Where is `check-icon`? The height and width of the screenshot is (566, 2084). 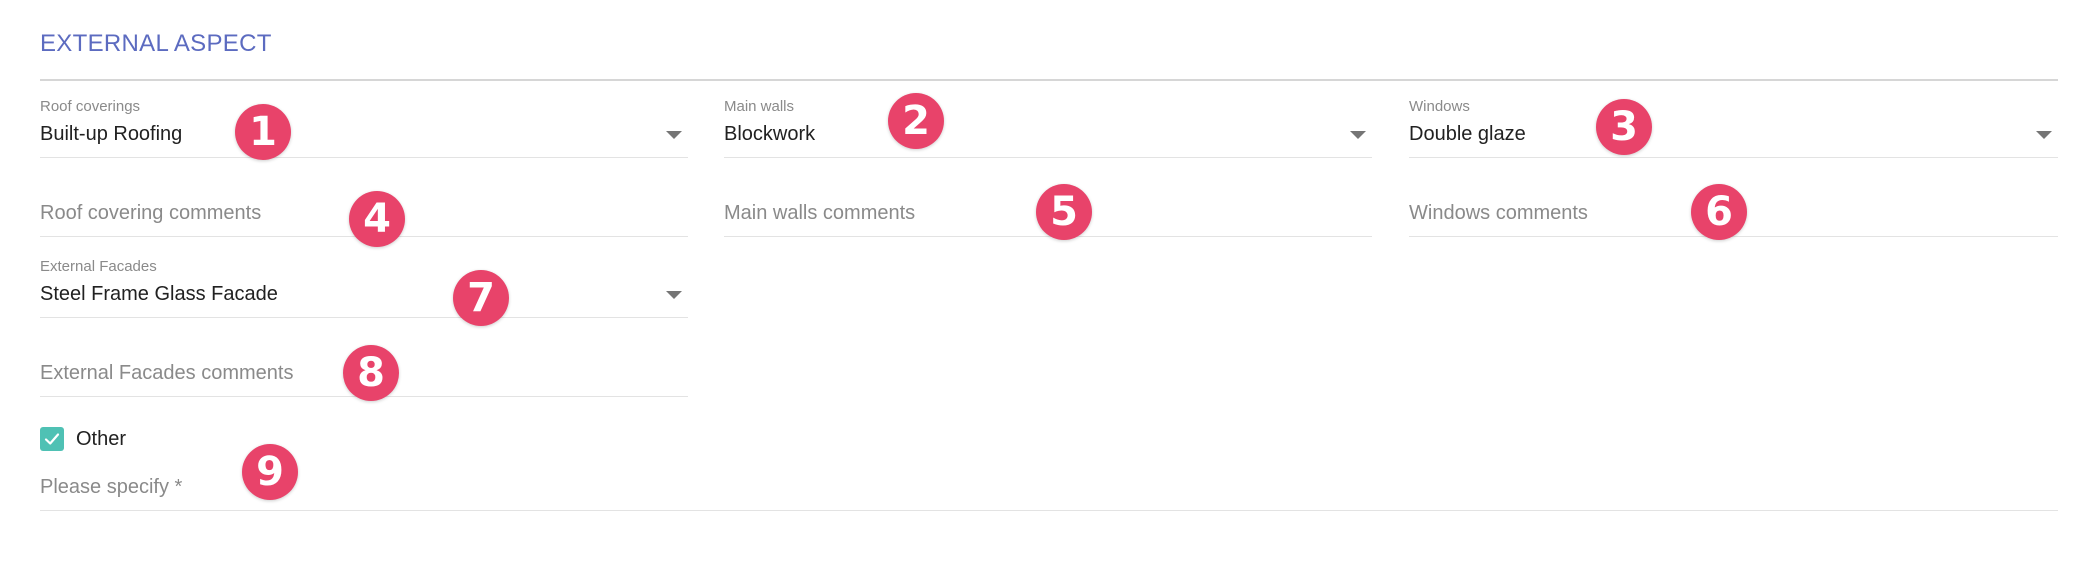
check-icon is located at coordinates (52, 439).